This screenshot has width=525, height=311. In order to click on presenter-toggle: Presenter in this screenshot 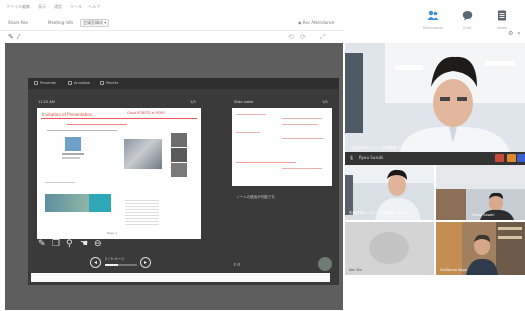, I will do `click(45, 83)`.